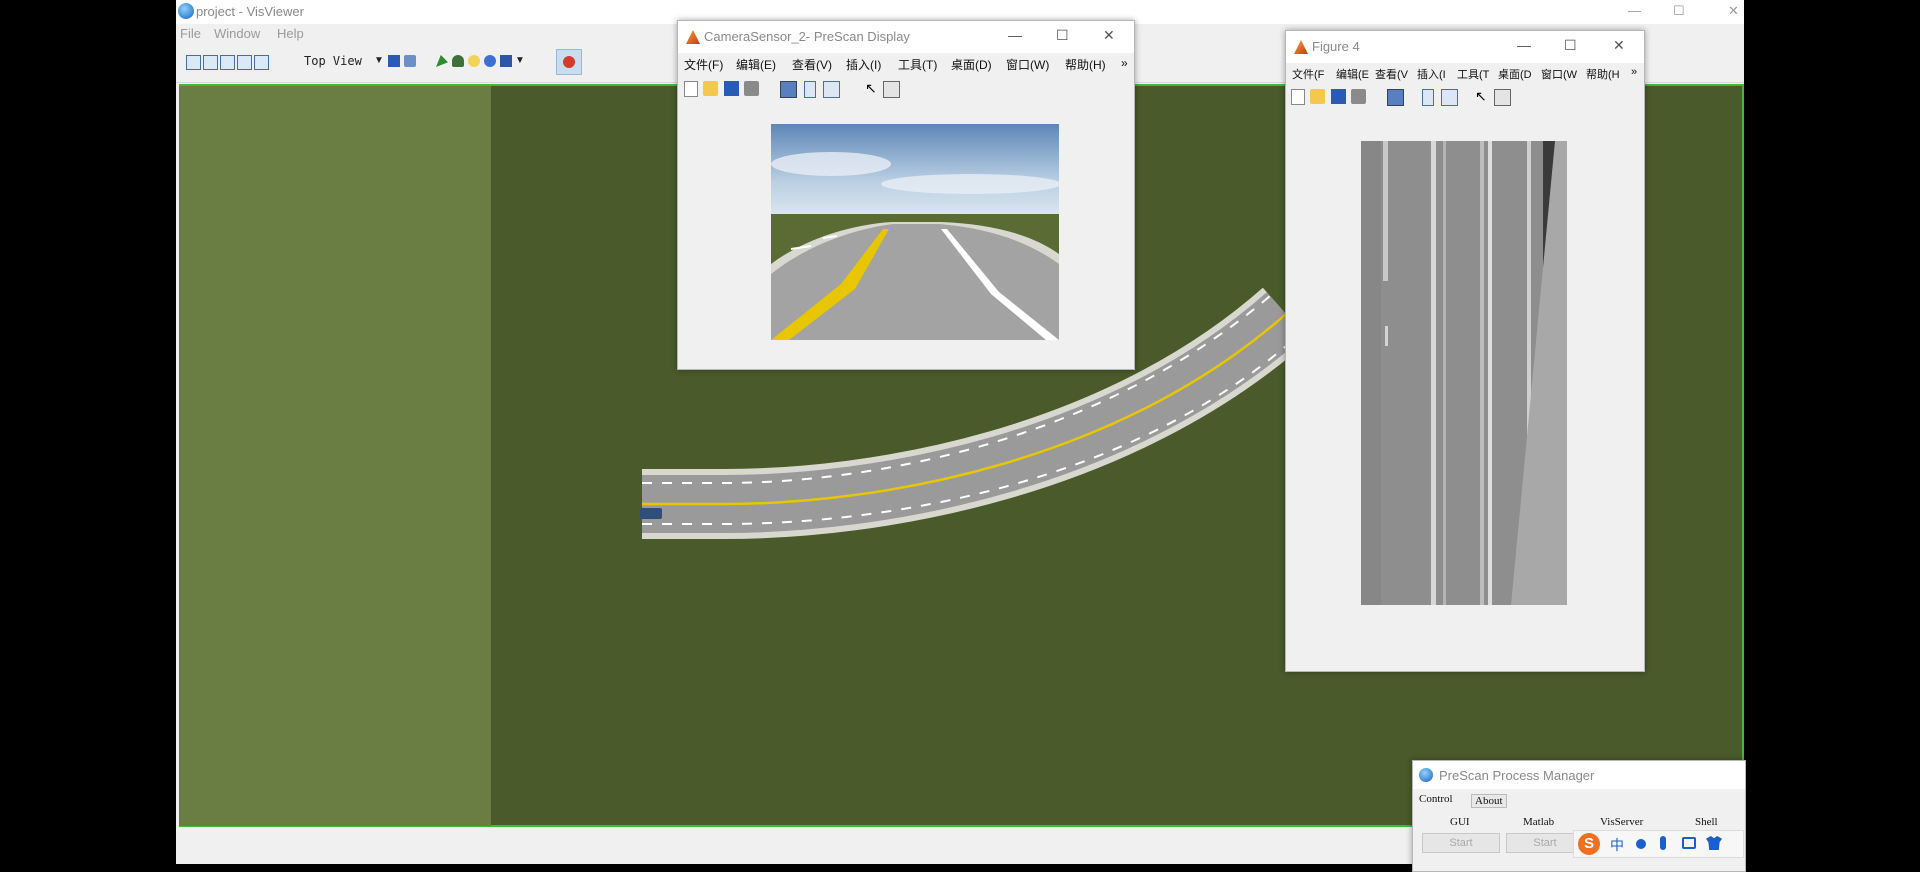 The image size is (1920, 872). What do you see at coordinates (290, 33) in the screenshot?
I see `menu-help: Help` at bounding box center [290, 33].